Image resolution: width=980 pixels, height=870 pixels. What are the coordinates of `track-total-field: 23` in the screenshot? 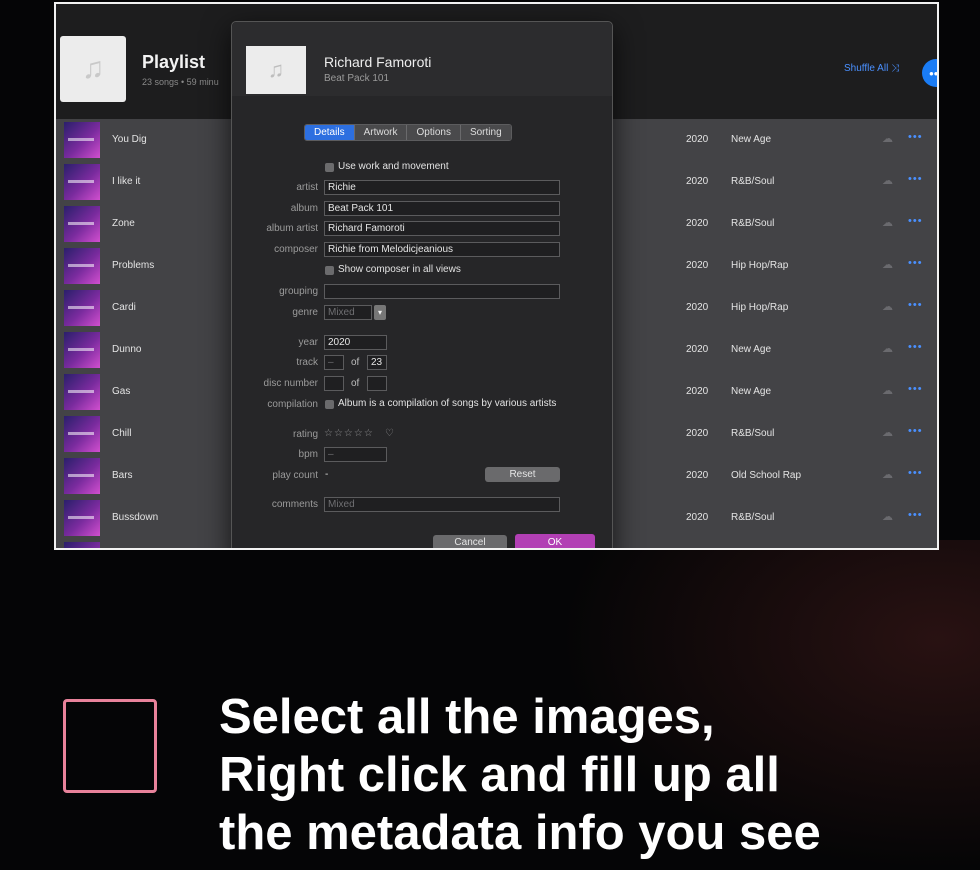 It's located at (377, 362).